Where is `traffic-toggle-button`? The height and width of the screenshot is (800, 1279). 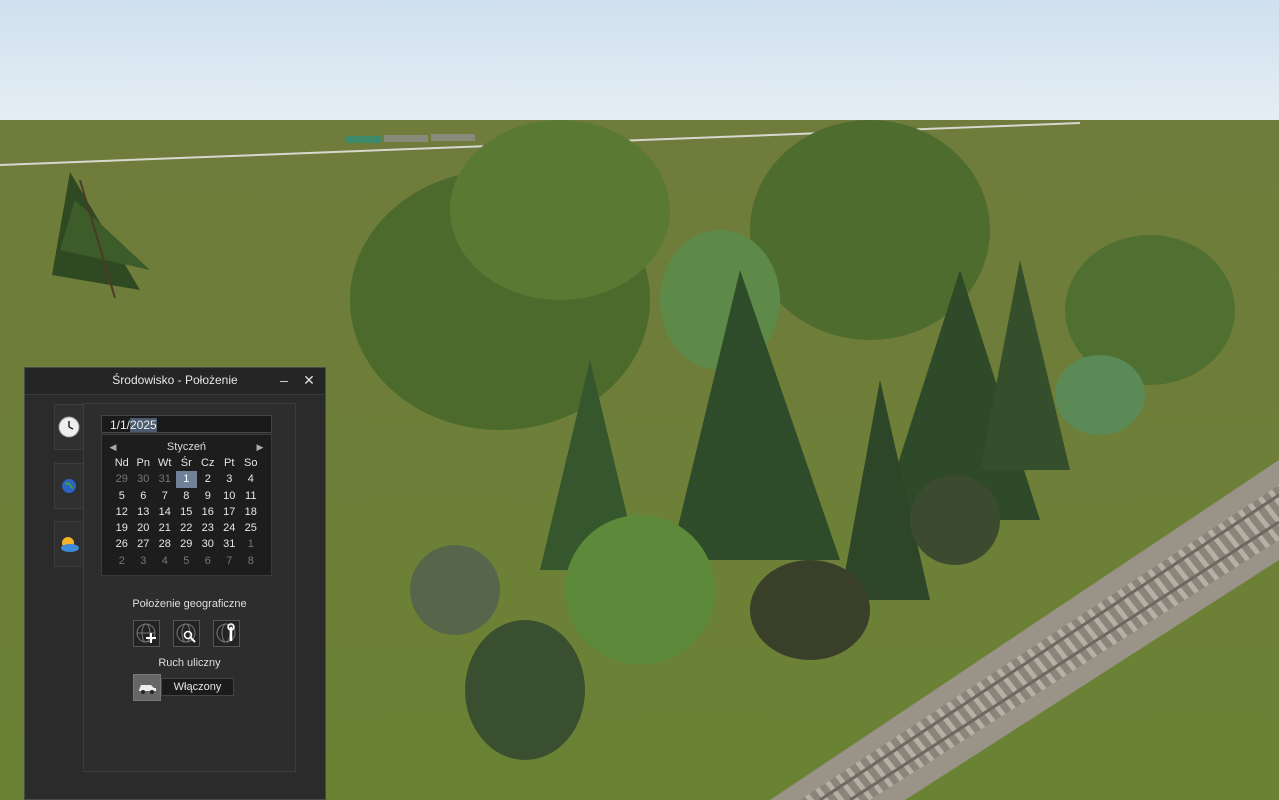 traffic-toggle-button is located at coordinates (147, 687).